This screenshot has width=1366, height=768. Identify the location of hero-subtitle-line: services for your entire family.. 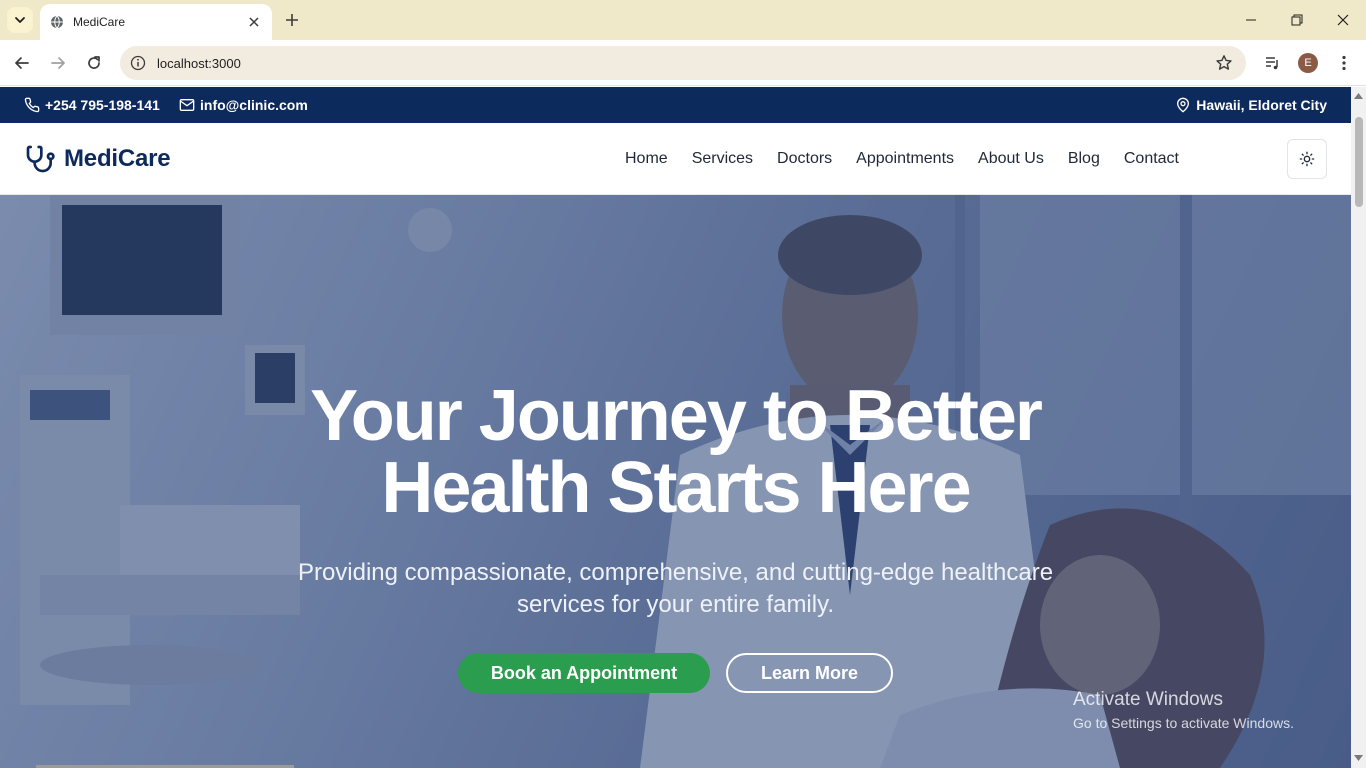
(675, 604).